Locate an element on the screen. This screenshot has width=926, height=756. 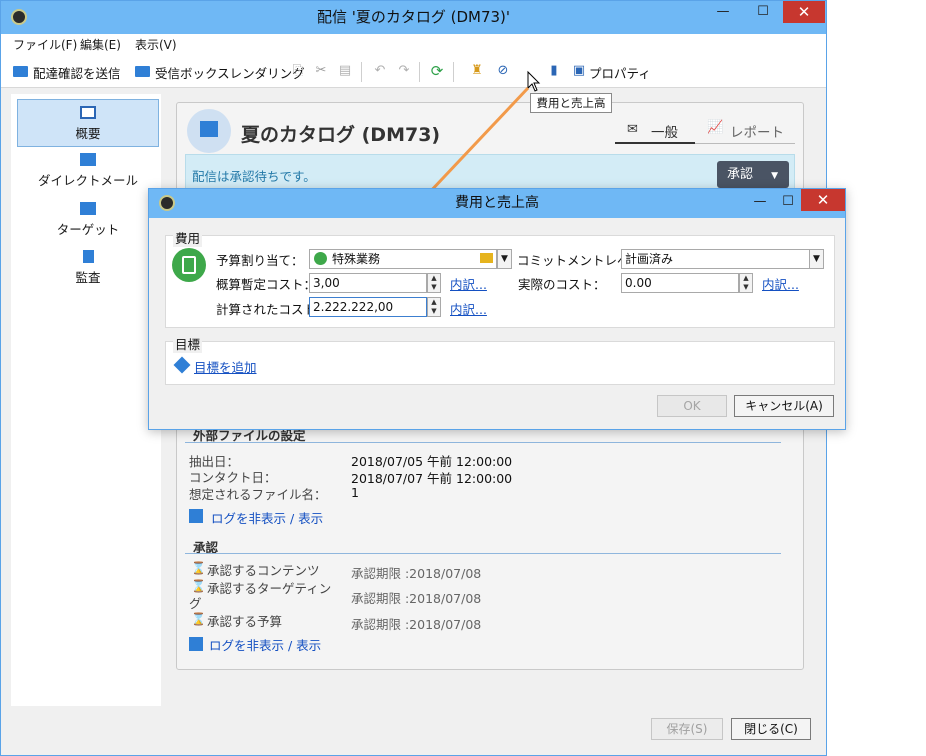
calculator-shape is located at coordinates (189, 265).